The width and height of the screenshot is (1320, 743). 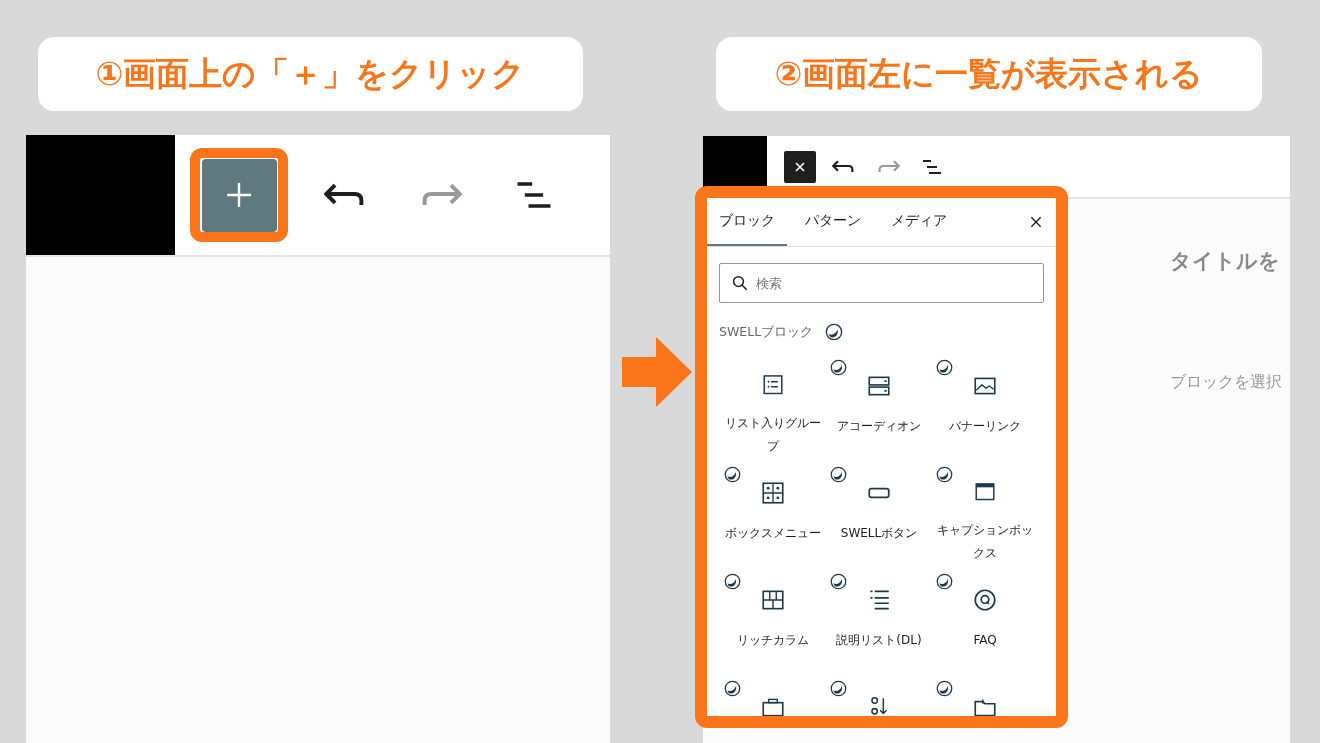 I want to click on block-item: バナーリンク, so click(x=985, y=406).